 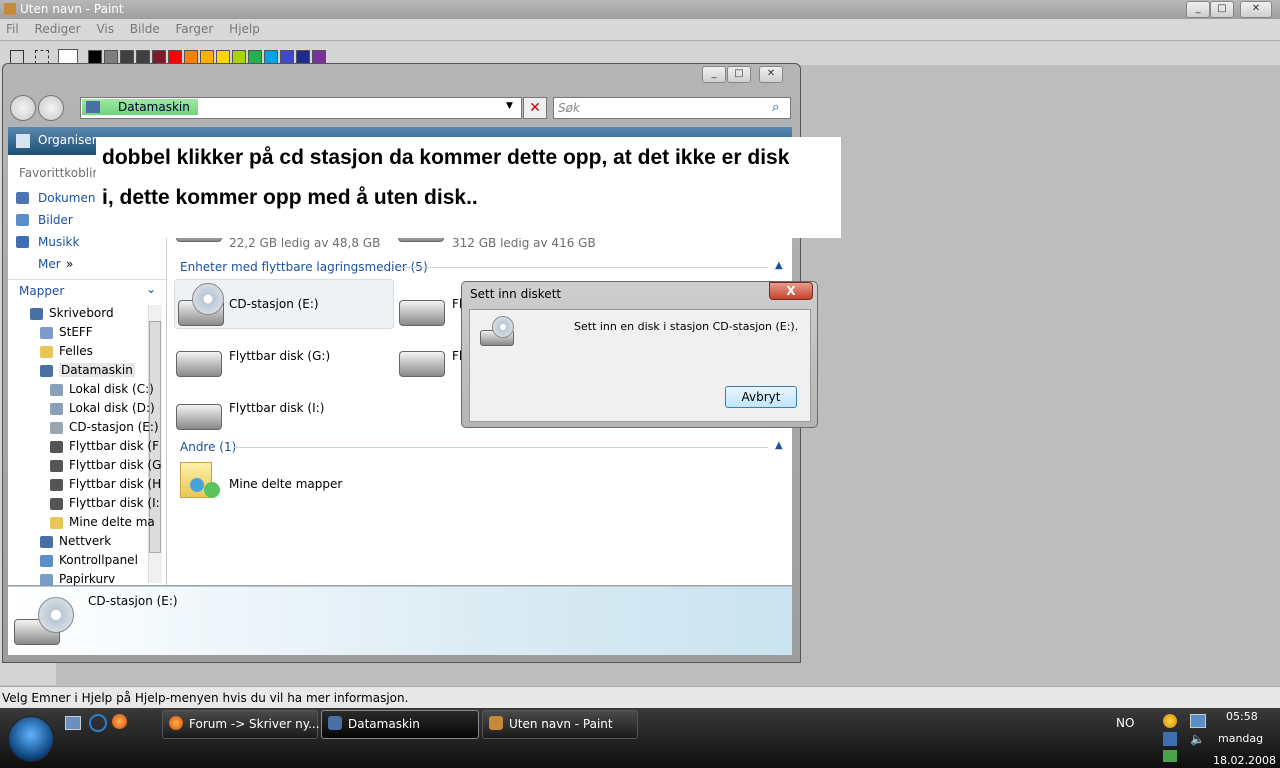 I want to click on more-chevron-icon: », so click(x=69, y=264).